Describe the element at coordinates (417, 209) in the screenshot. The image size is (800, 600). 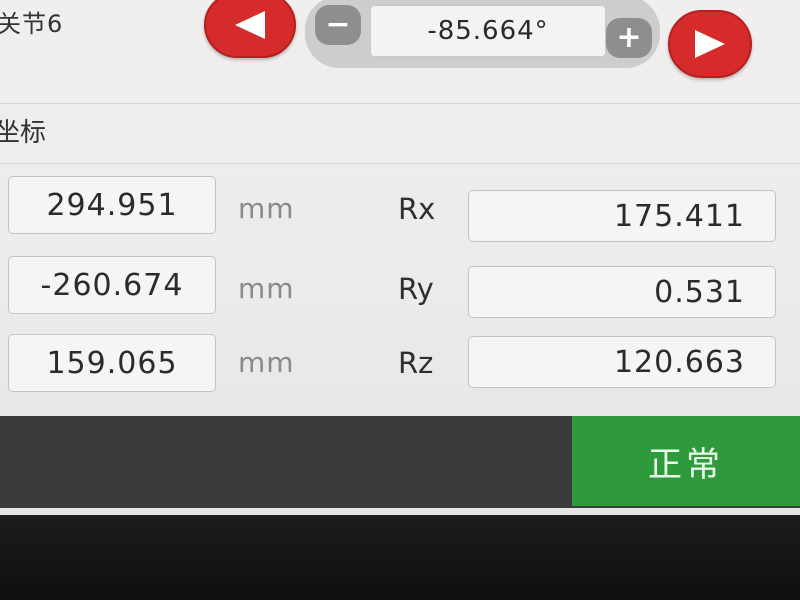
I see `rx-label: Rx` at that location.